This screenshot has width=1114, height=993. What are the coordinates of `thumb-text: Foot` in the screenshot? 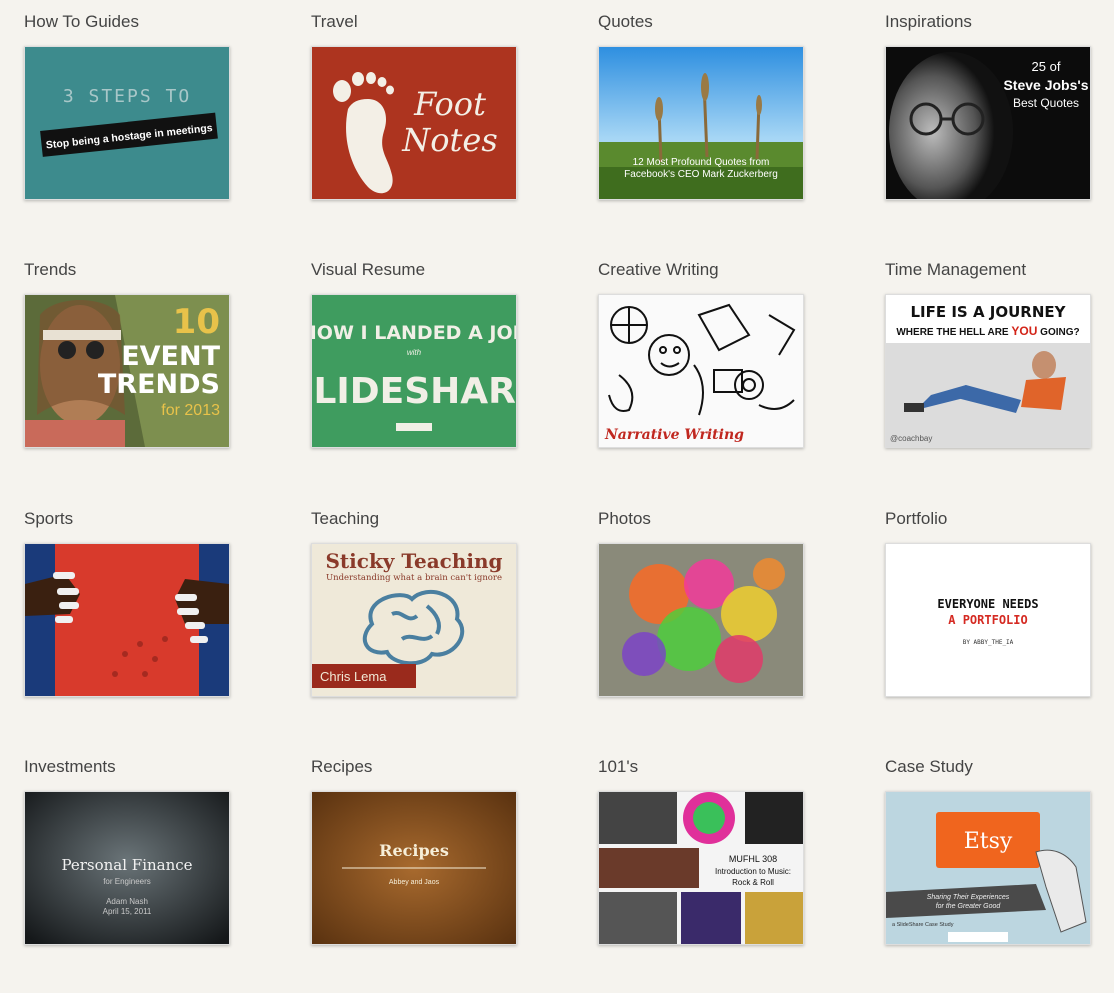 It's located at (449, 104).